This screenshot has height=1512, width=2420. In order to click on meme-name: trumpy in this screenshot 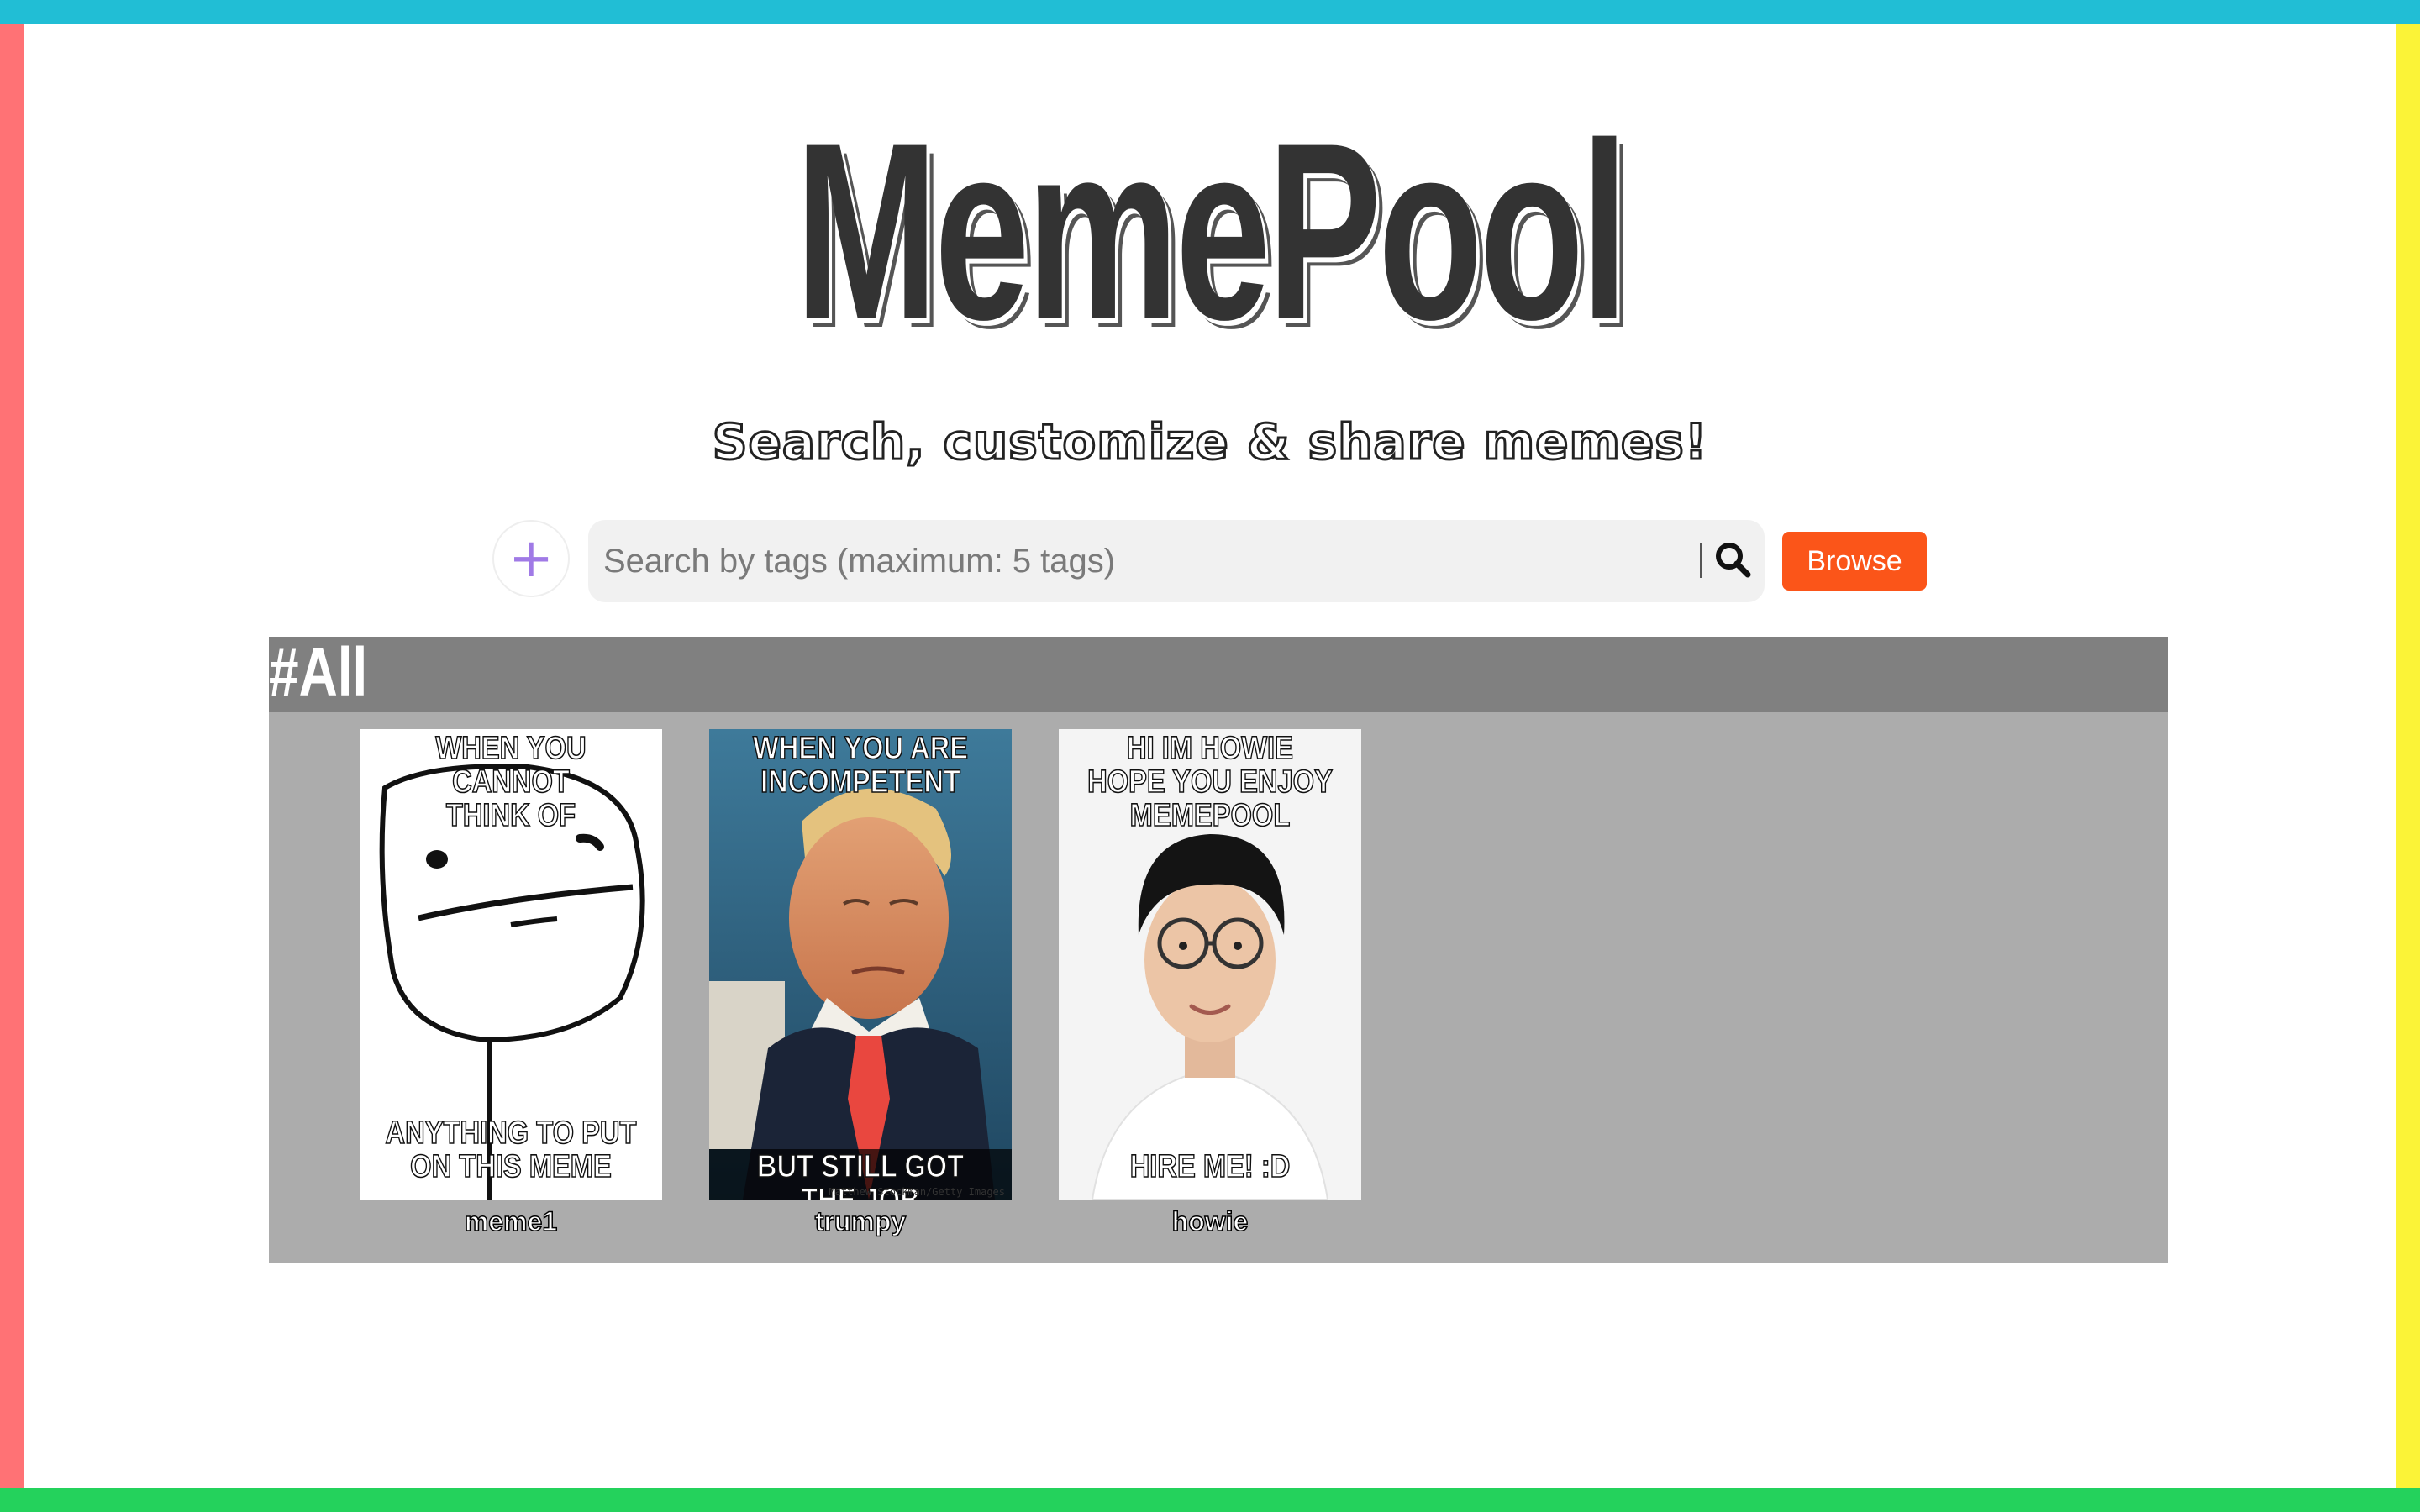, I will do `click(861, 1221)`.